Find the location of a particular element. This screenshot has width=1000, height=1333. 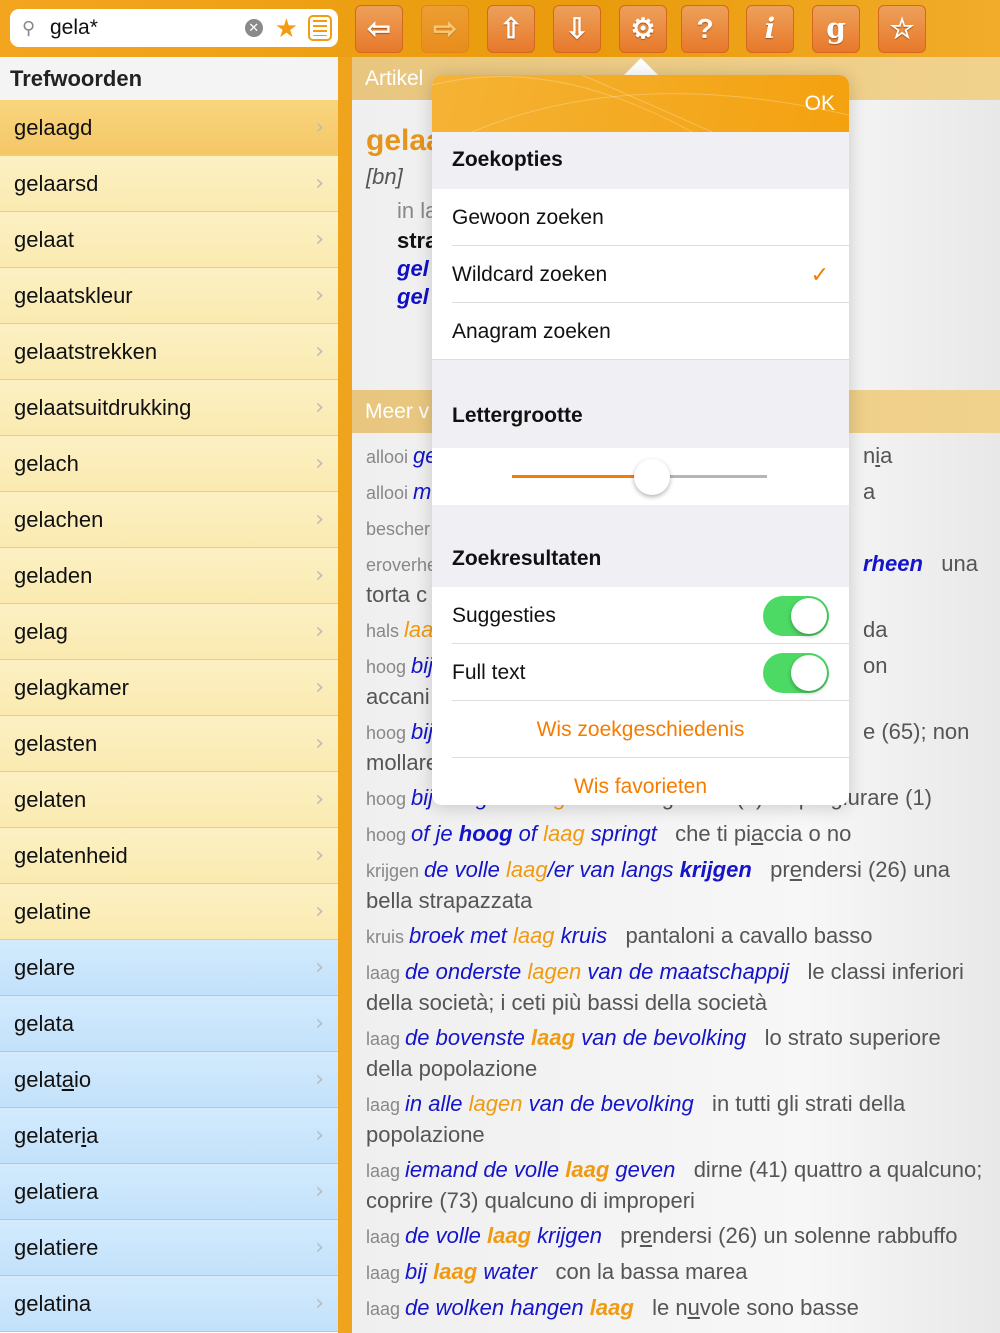

help-button: ? is located at coordinates (705, 29).